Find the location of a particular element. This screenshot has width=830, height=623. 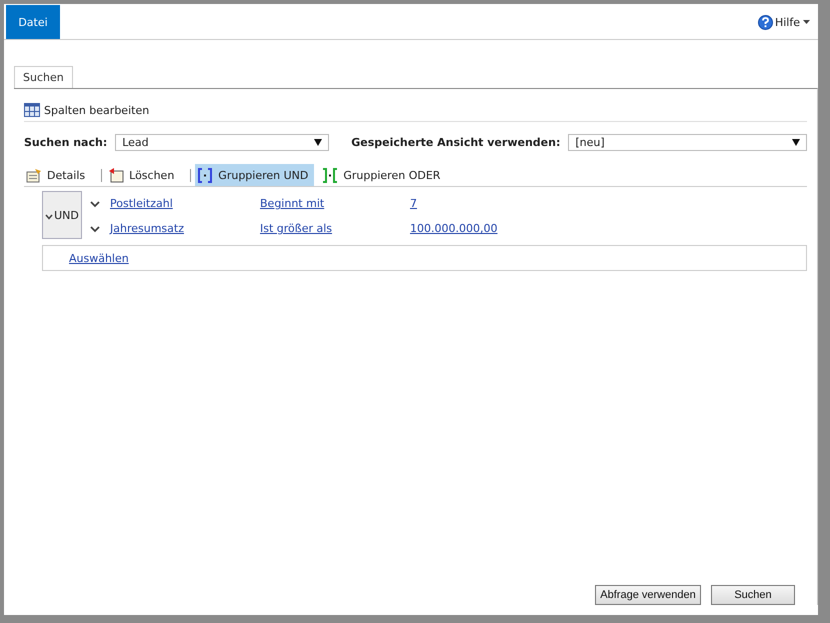

condition-value-link: 100.000.000,00 is located at coordinates (454, 228).